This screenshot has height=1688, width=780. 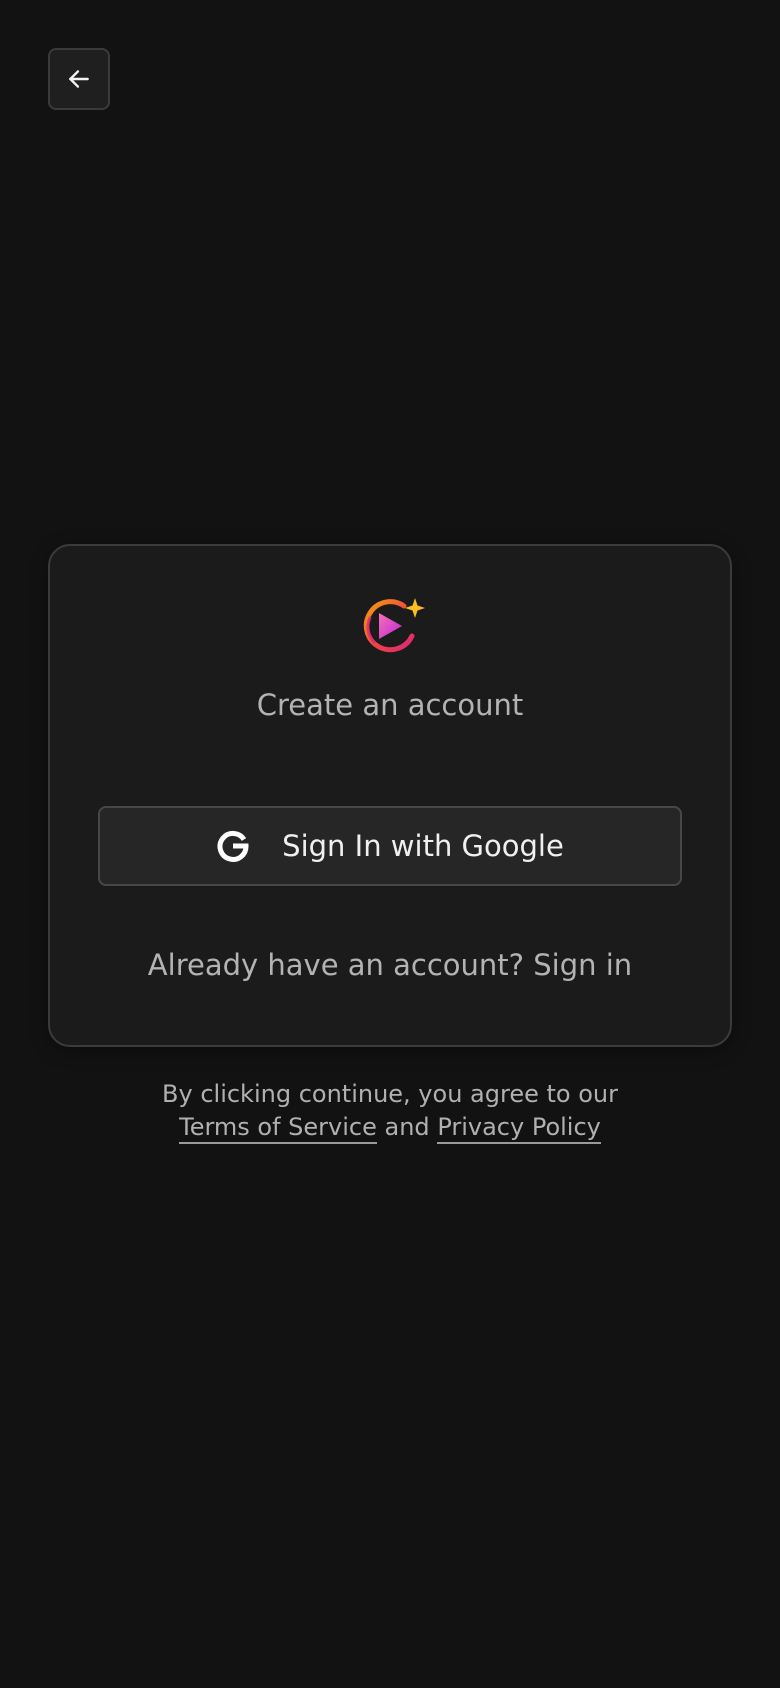 I want to click on legal-line: By clicking continue, you agree to our, so click(x=390, y=1094).